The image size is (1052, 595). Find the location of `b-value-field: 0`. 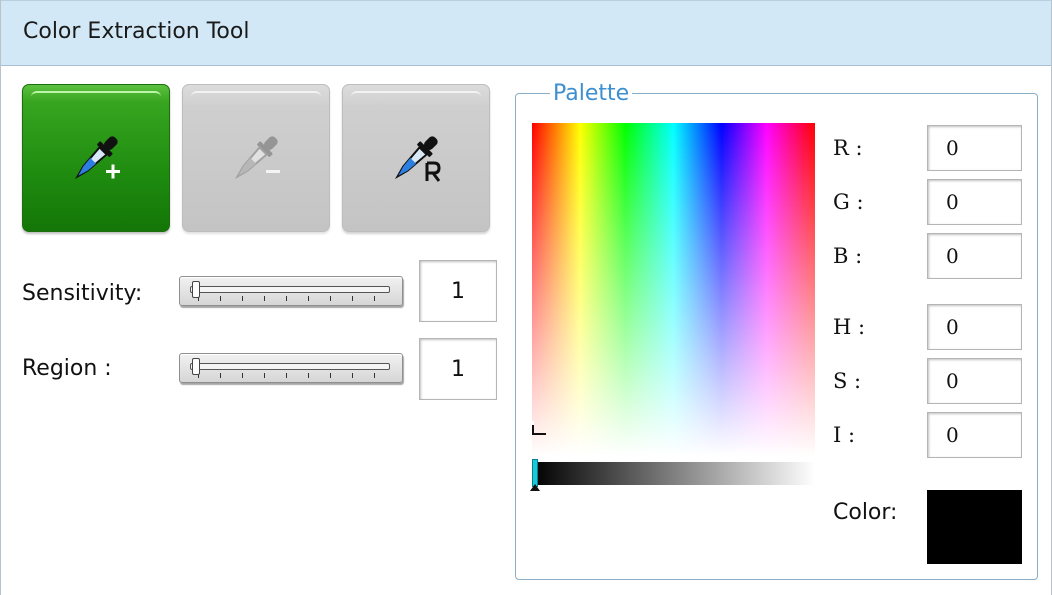

b-value-field: 0 is located at coordinates (974, 256).